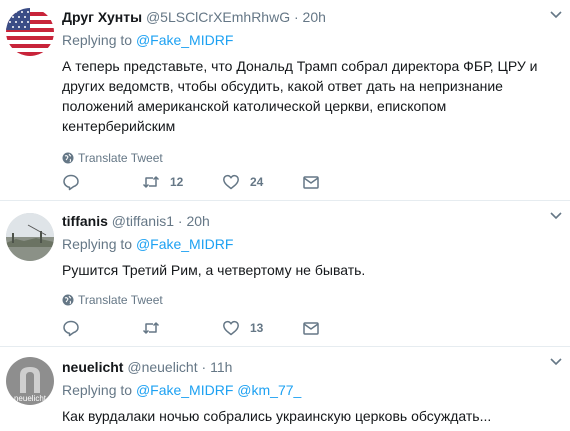 The image size is (570, 431). What do you see at coordinates (311, 367) in the screenshot?
I see `tweet-header: neuelicht @neuelicht · 11h` at bounding box center [311, 367].